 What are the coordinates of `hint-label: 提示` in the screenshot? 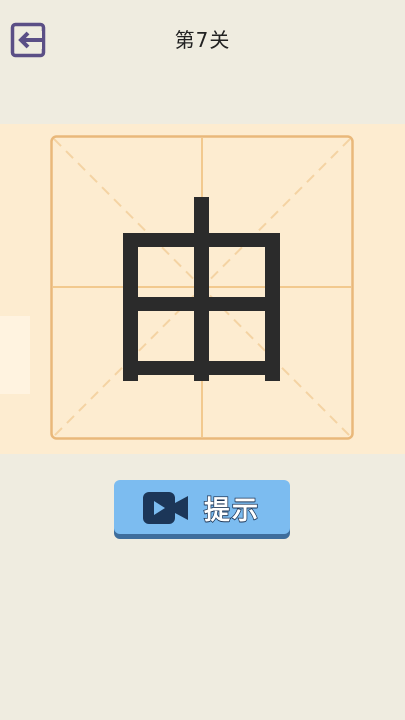 It's located at (232, 511).